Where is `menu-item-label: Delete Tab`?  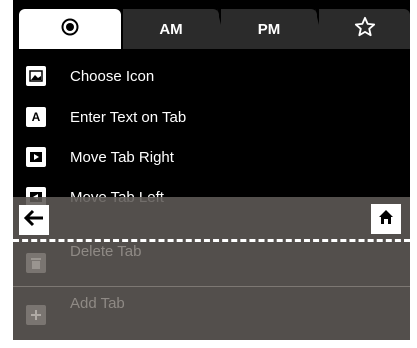
menu-item-label: Delete Tab is located at coordinates (106, 251).